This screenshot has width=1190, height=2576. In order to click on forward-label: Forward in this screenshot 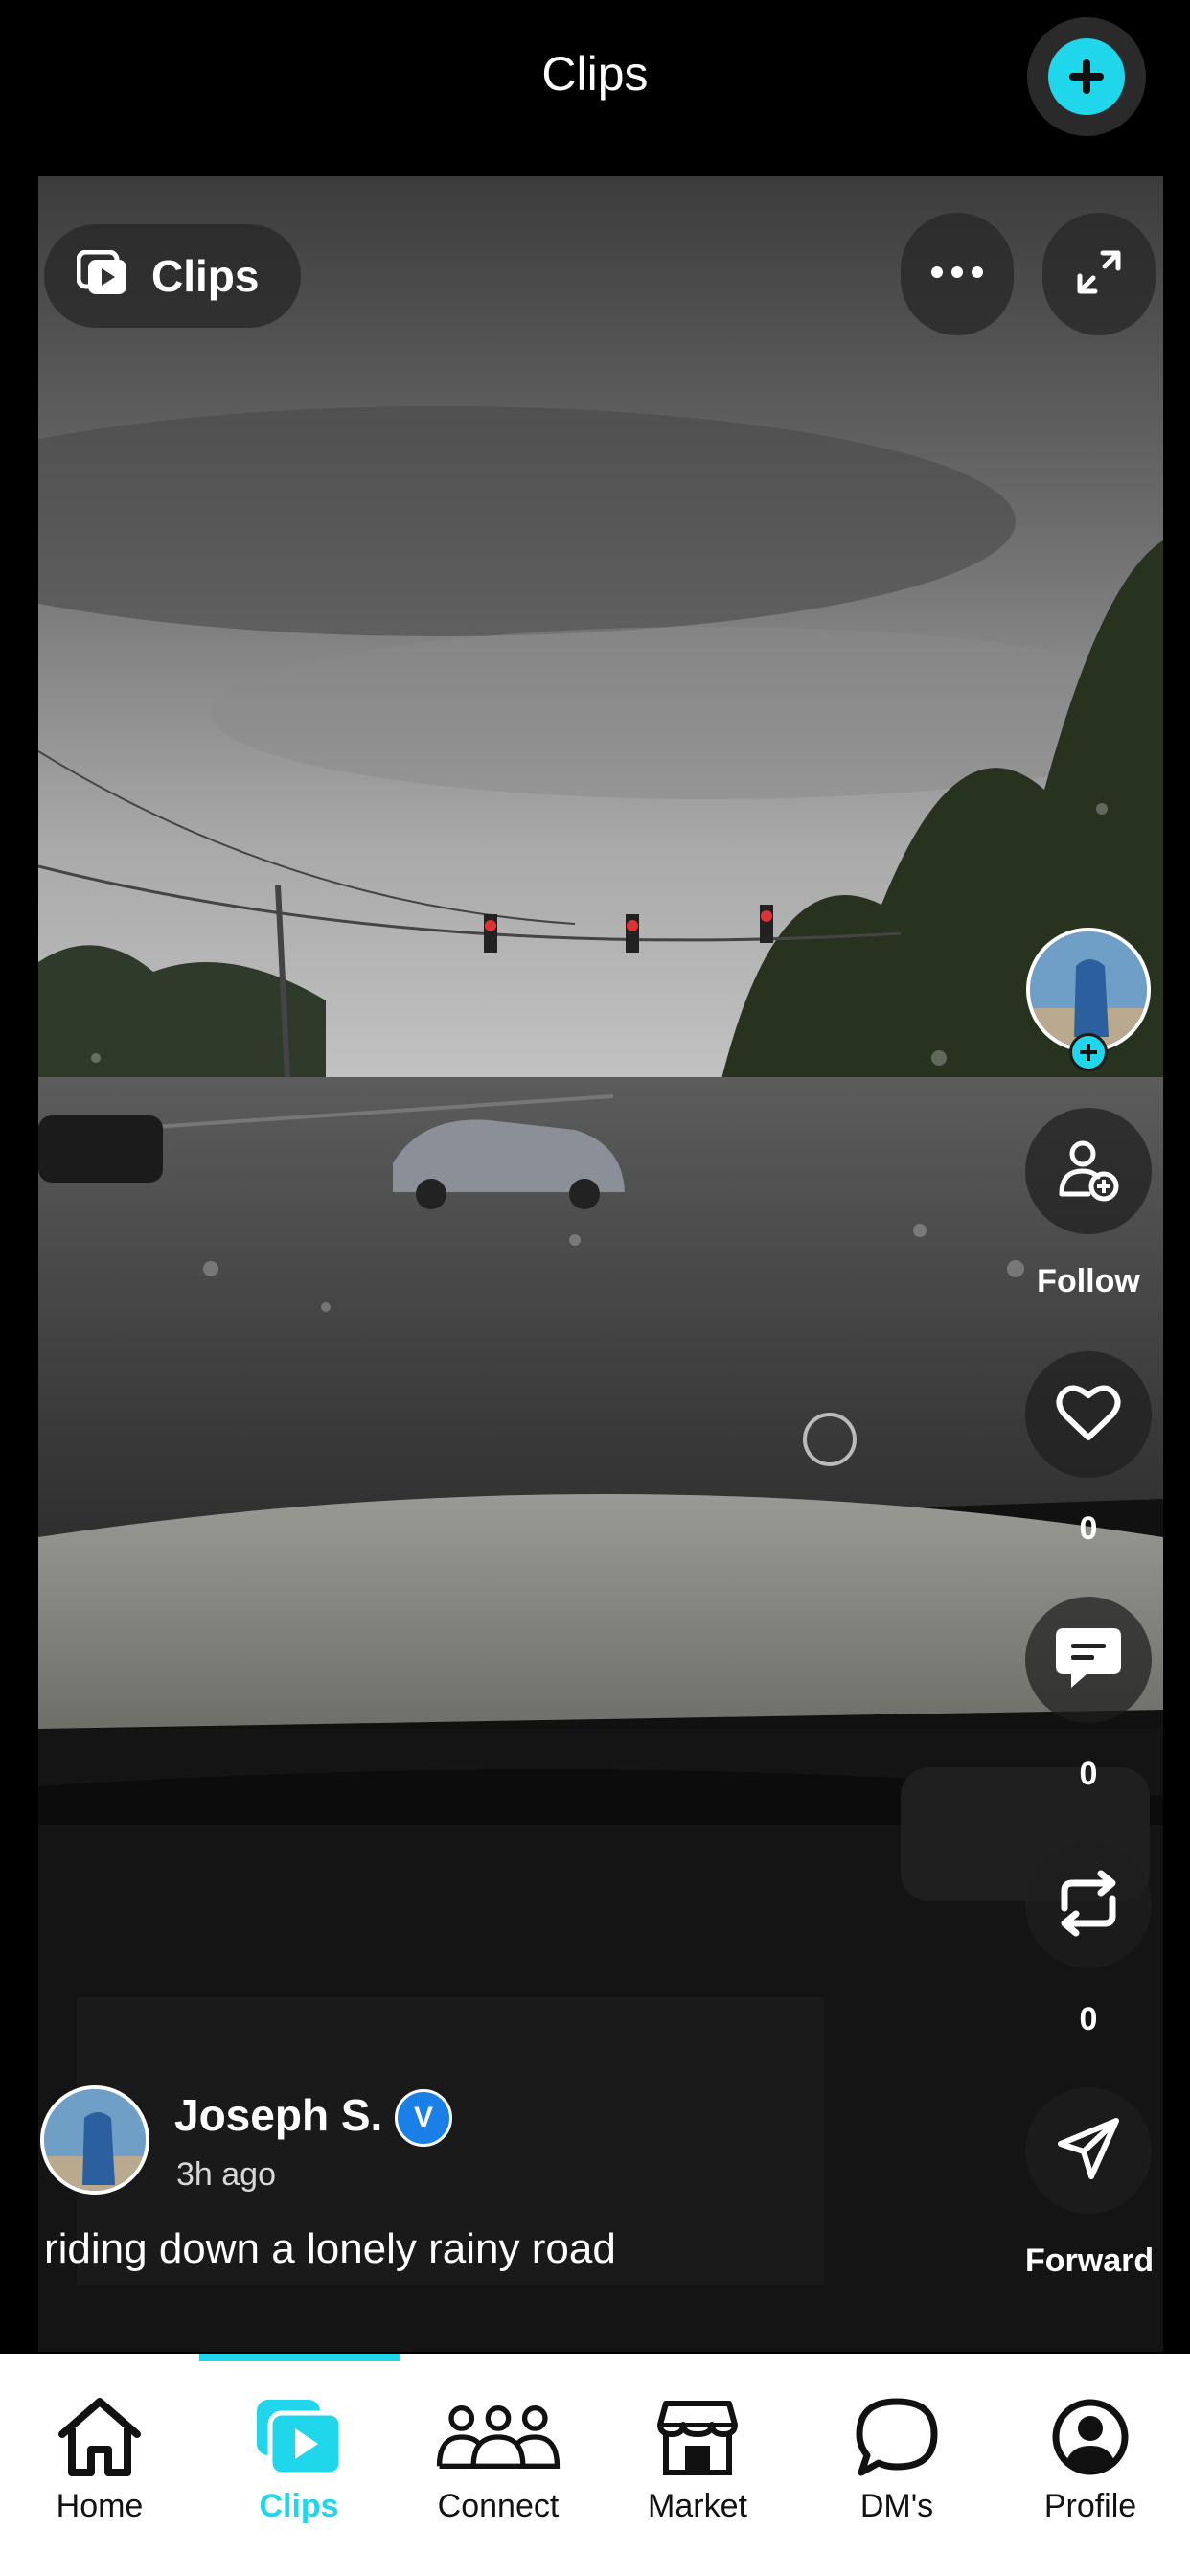, I will do `click(1090, 2260)`.